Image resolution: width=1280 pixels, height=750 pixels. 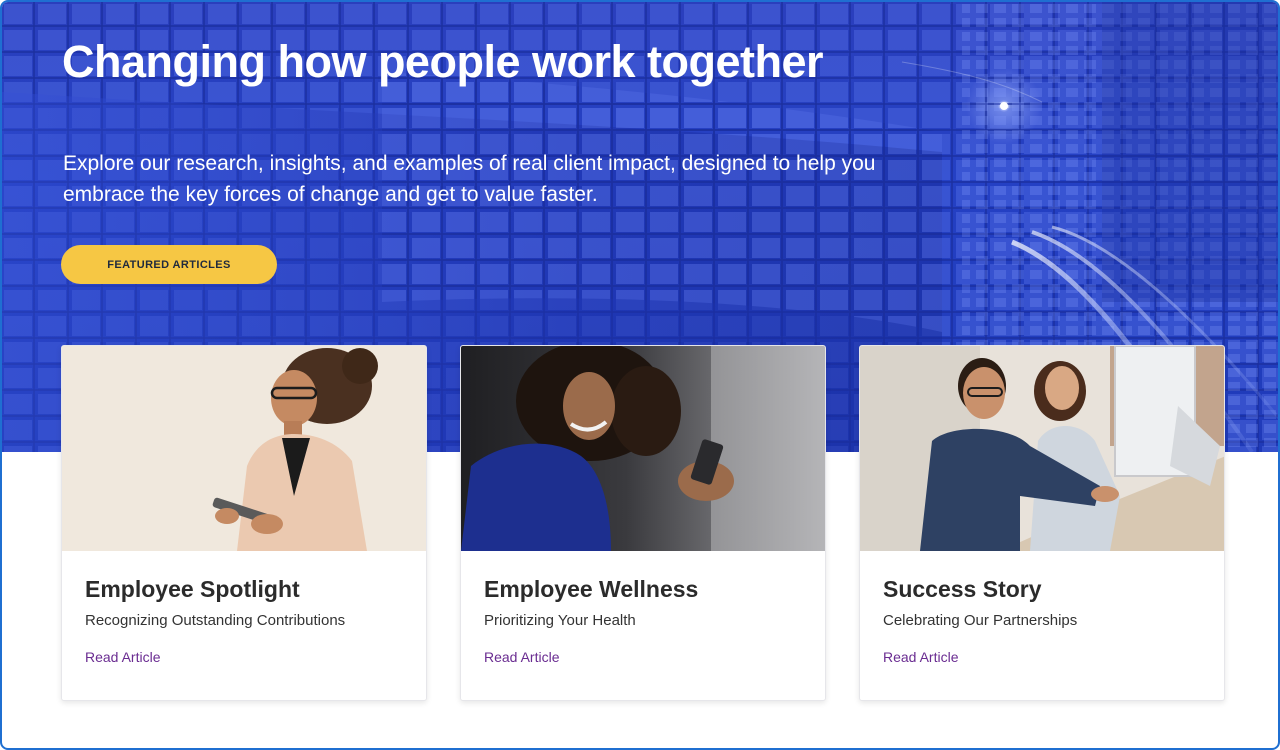 I want to click on card-title: Success Story, so click(x=962, y=589).